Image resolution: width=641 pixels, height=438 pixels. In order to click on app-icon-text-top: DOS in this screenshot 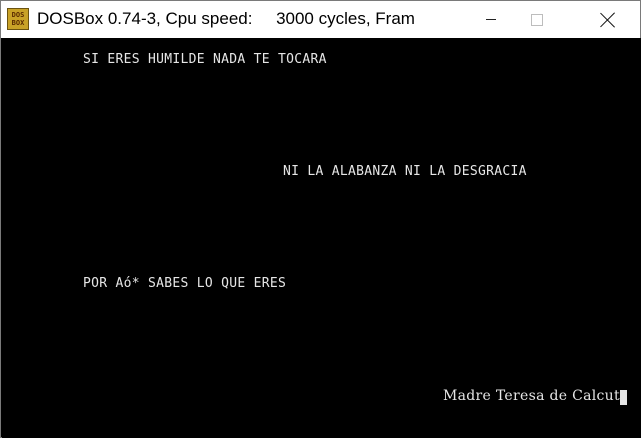, I will do `click(18, 15)`.